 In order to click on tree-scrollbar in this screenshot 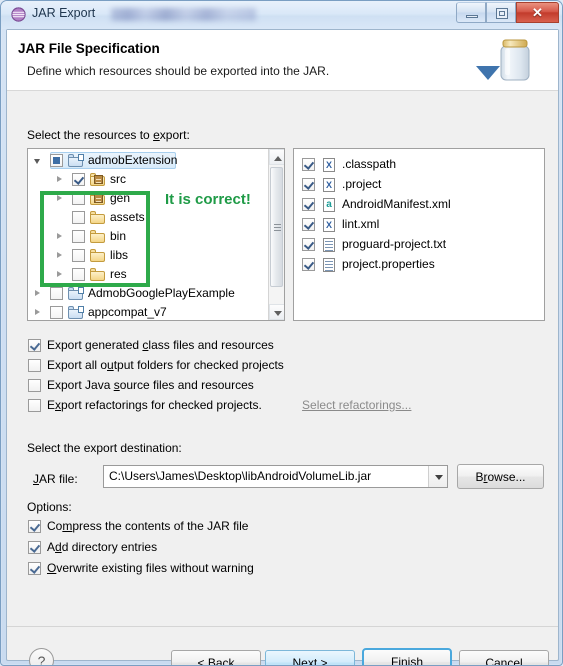, I will do `click(276, 234)`.